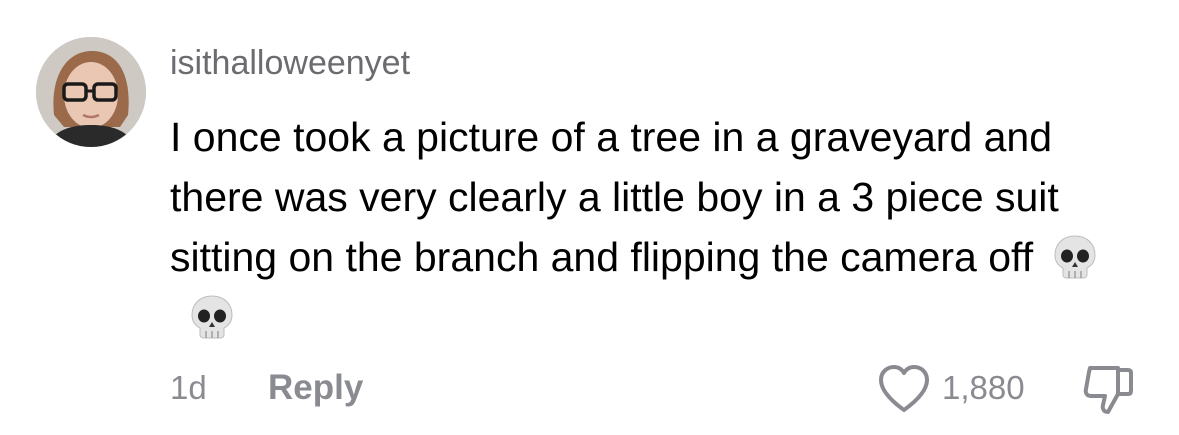 The width and height of the screenshot is (1179, 435). I want to click on heart-icon, so click(904, 389).